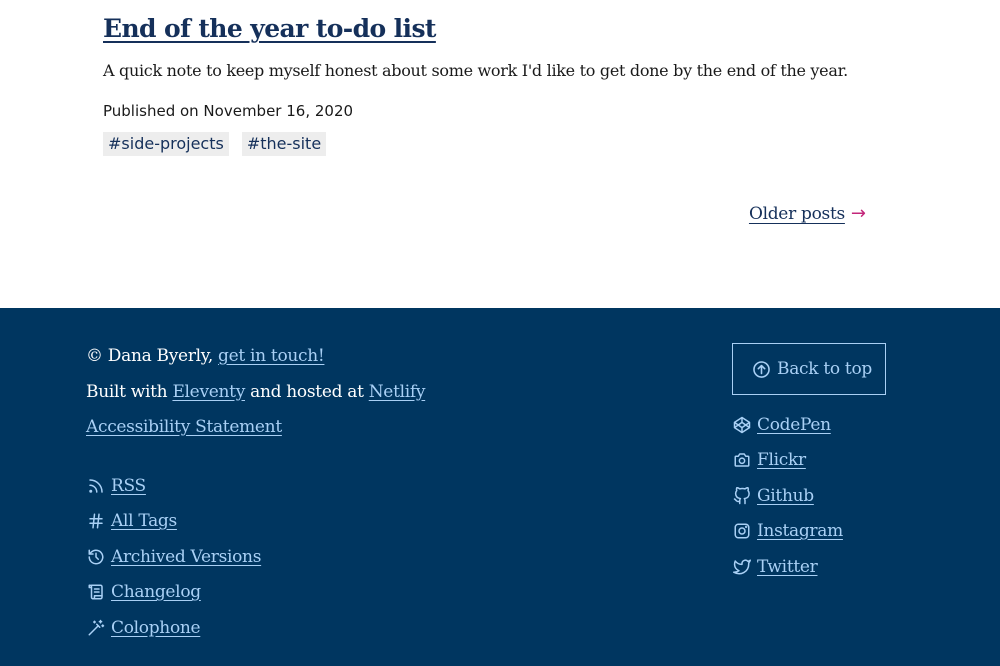 Image resolution: width=1000 pixels, height=666 pixels. Describe the element at coordinates (307, 391) in the screenshot. I see `hosted-at-text: and hosted at` at that location.